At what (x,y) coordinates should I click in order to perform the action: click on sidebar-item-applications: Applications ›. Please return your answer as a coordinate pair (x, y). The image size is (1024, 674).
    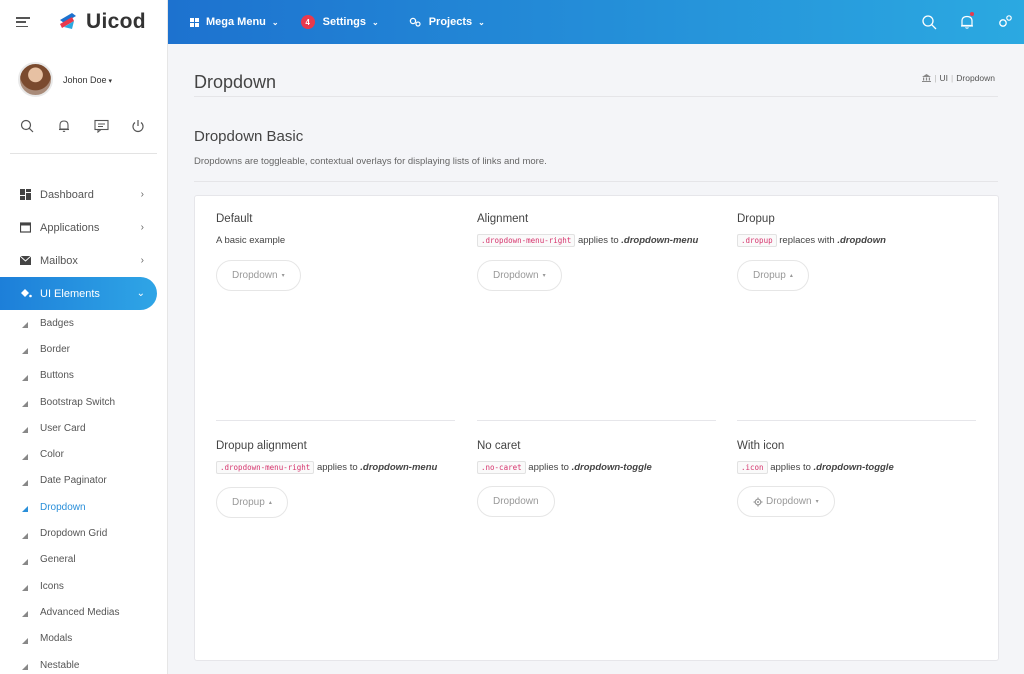
    Looking at the image, I should click on (83, 227).